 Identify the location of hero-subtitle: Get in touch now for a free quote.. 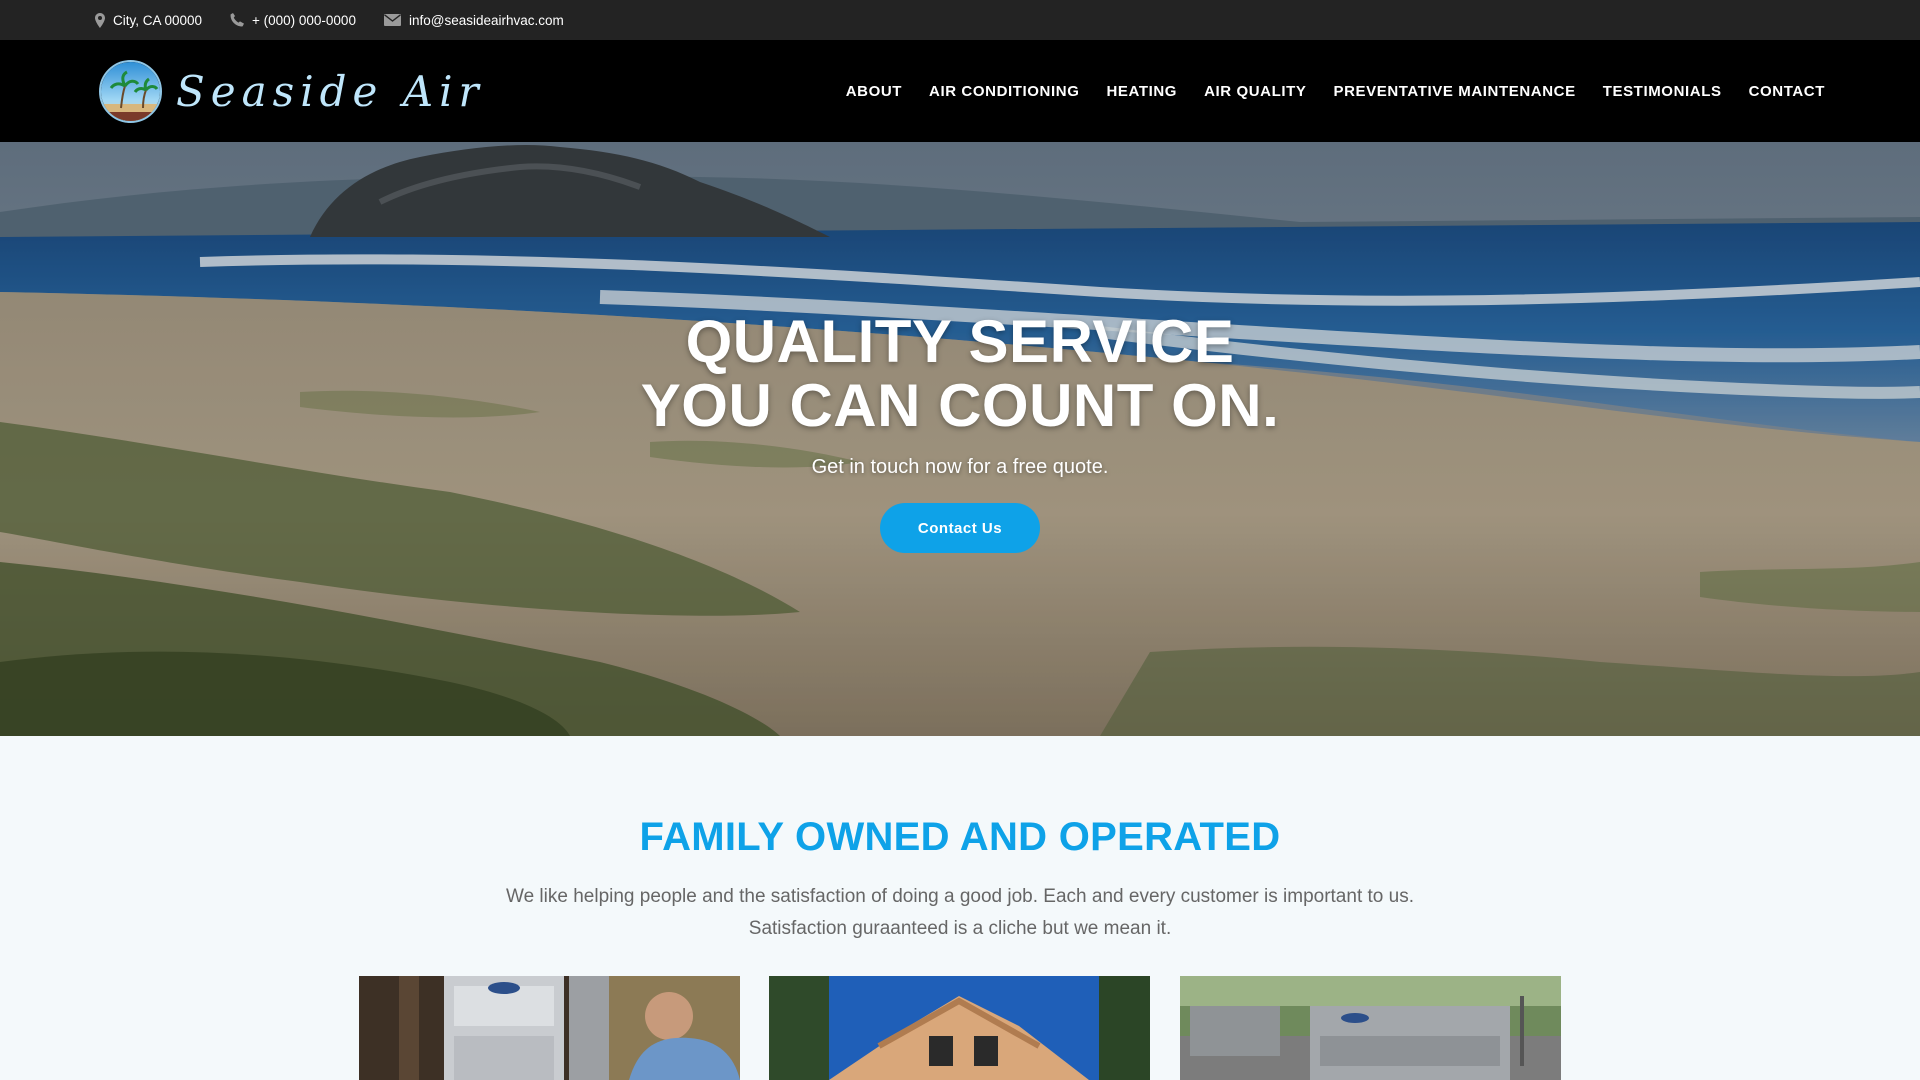
(960, 467).